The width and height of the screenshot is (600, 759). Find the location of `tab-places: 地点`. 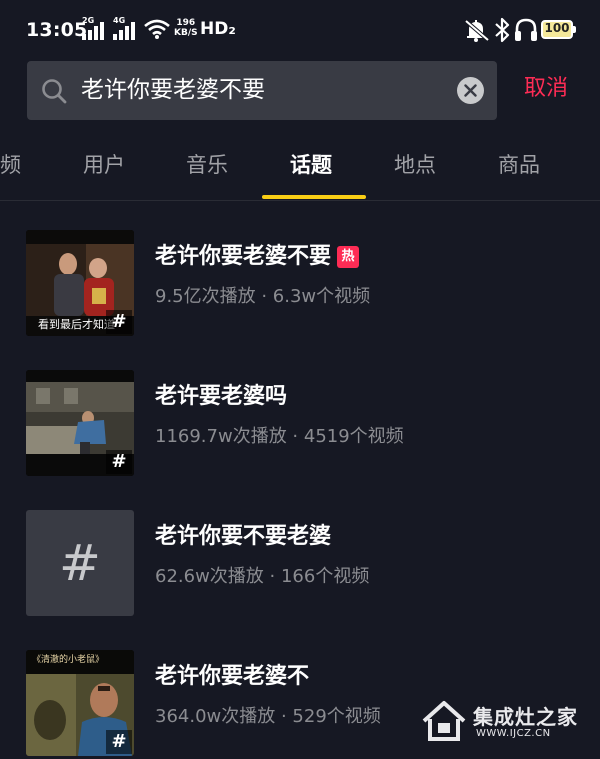

tab-places: 地点 is located at coordinates (415, 165).